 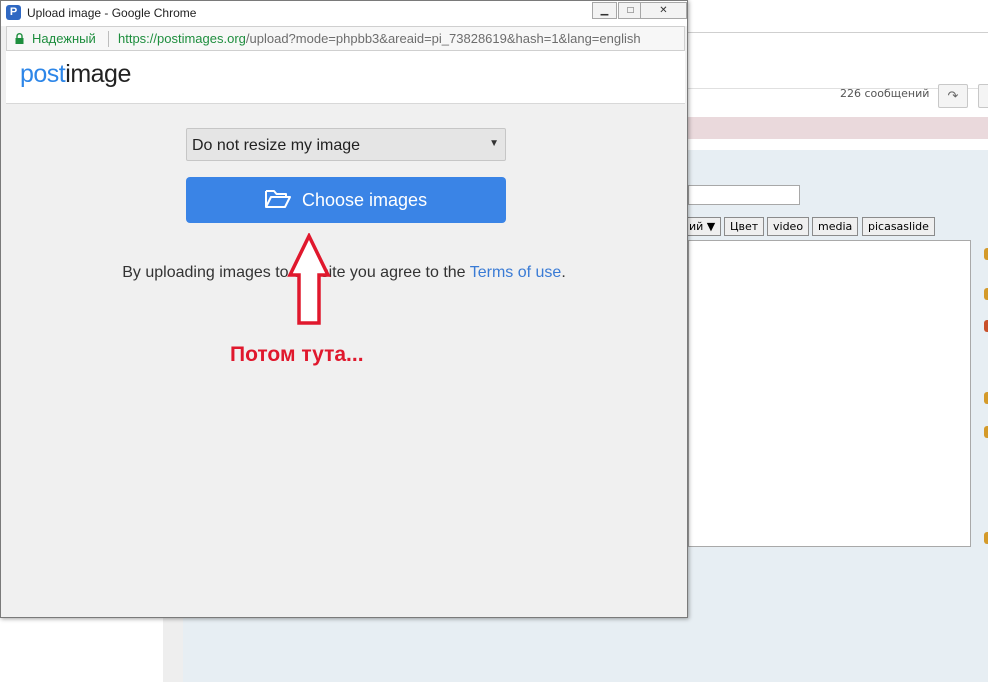 I want to click on resize-selected-value: Do not resize my image, so click(x=276, y=145).